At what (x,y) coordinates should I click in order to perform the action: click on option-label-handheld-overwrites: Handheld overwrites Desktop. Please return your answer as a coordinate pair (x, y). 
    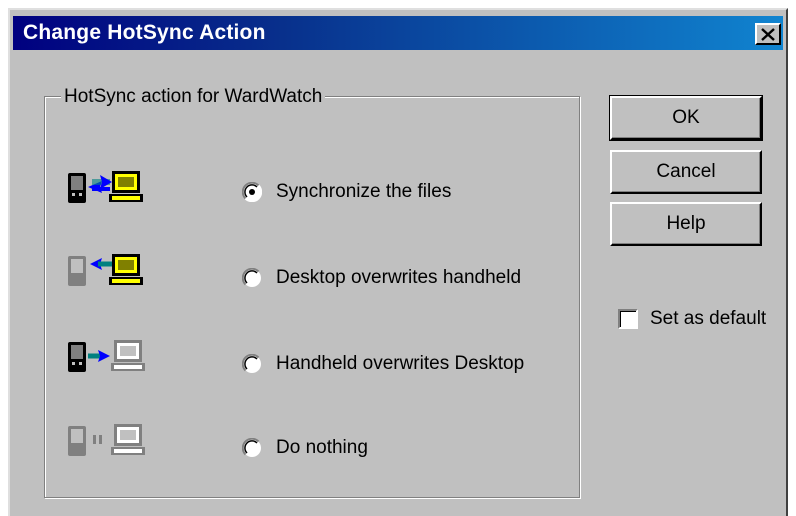
    Looking at the image, I should click on (400, 363).